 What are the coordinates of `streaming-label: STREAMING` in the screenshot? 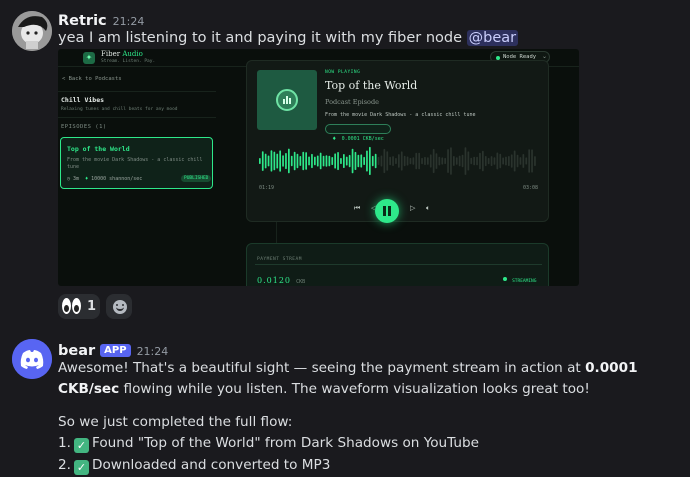 It's located at (524, 281).